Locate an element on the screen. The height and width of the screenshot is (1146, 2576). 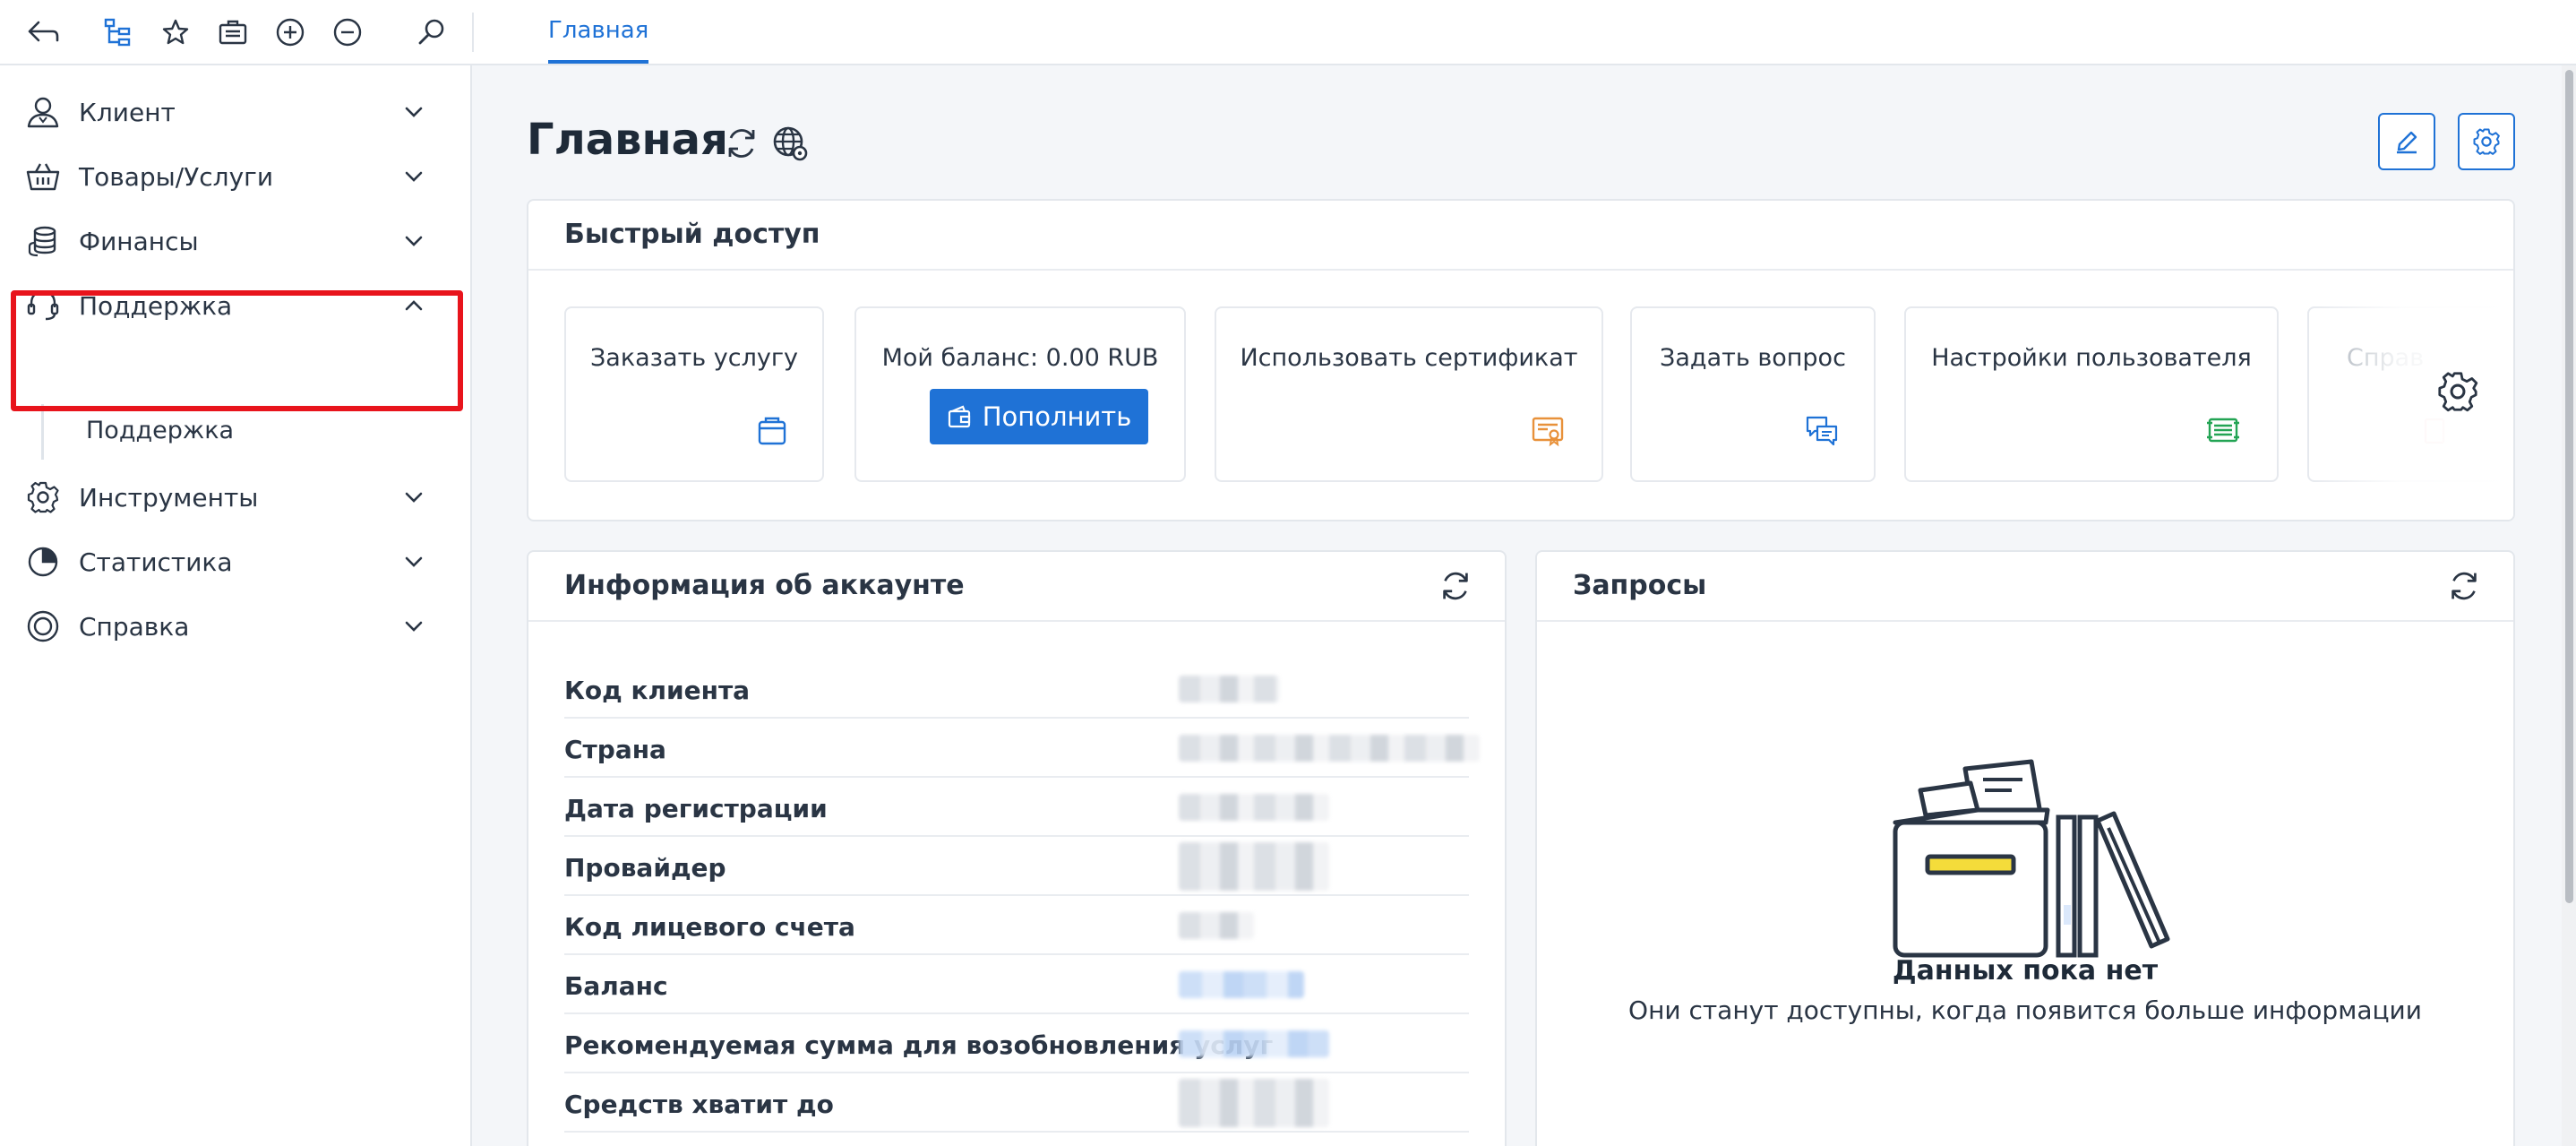
info-row-country: Страна is located at coordinates (1022, 748).